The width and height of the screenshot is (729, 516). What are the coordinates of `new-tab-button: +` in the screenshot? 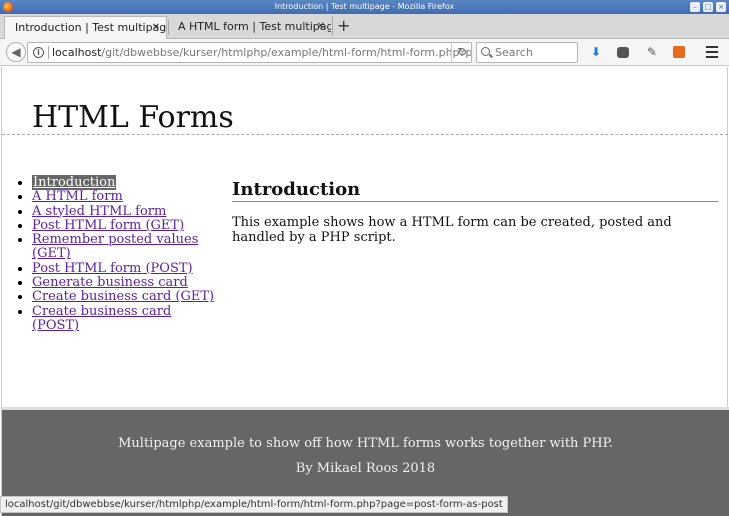 It's located at (341, 26).